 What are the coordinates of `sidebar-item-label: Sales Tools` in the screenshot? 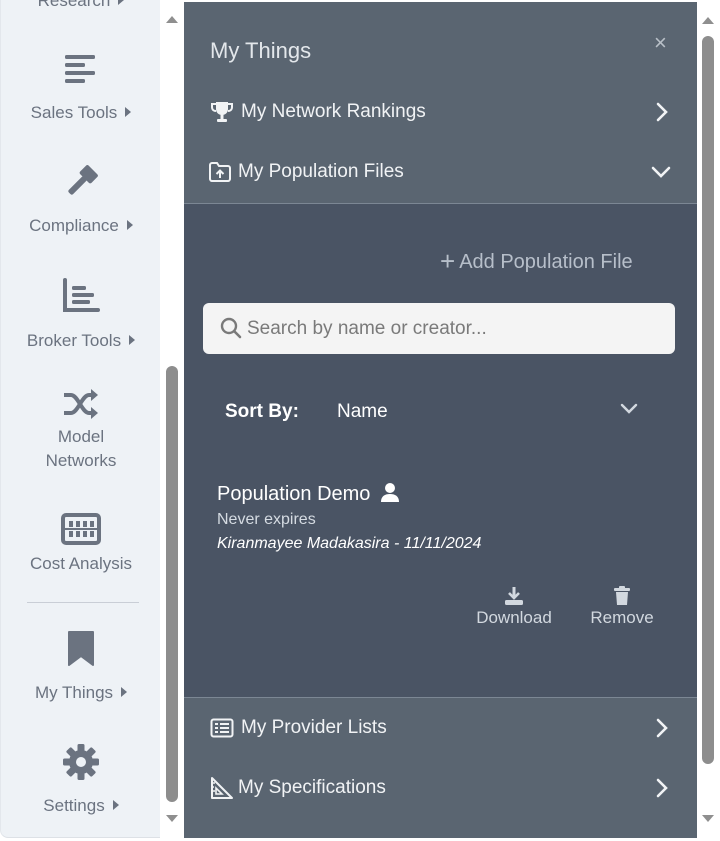 It's located at (74, 112).